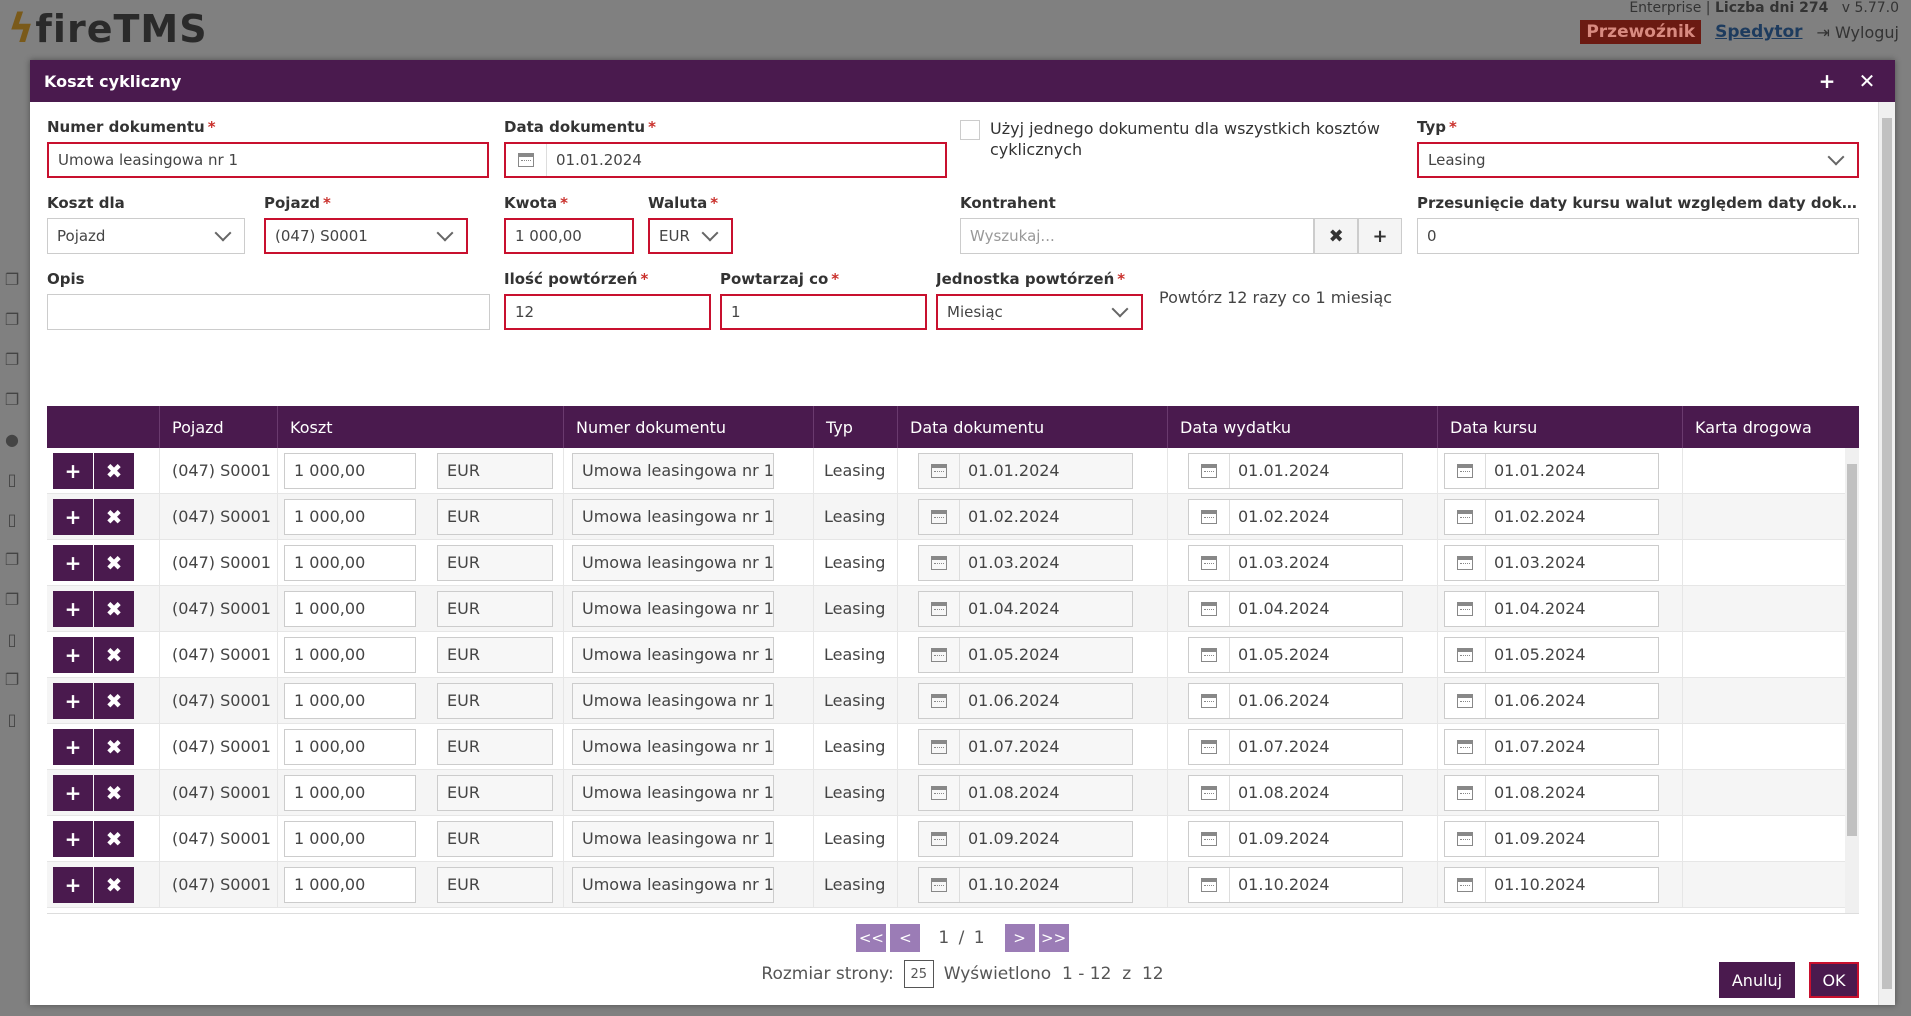  What do you see at coordinates (1551, 838) in the screenshot?
I see `data-kursu-input: 01.09.2024` at bounding box center [1551, 838].